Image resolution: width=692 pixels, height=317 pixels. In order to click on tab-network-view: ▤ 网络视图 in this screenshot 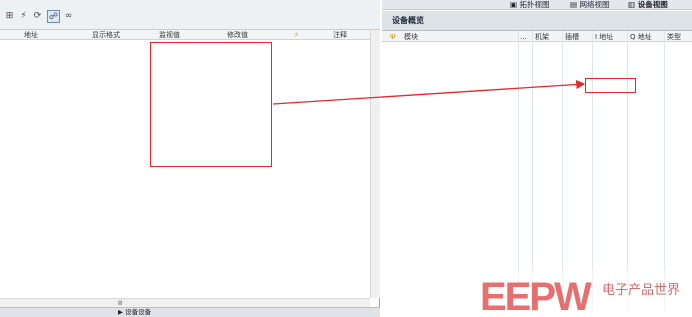, I will do `click(589, 5)`.